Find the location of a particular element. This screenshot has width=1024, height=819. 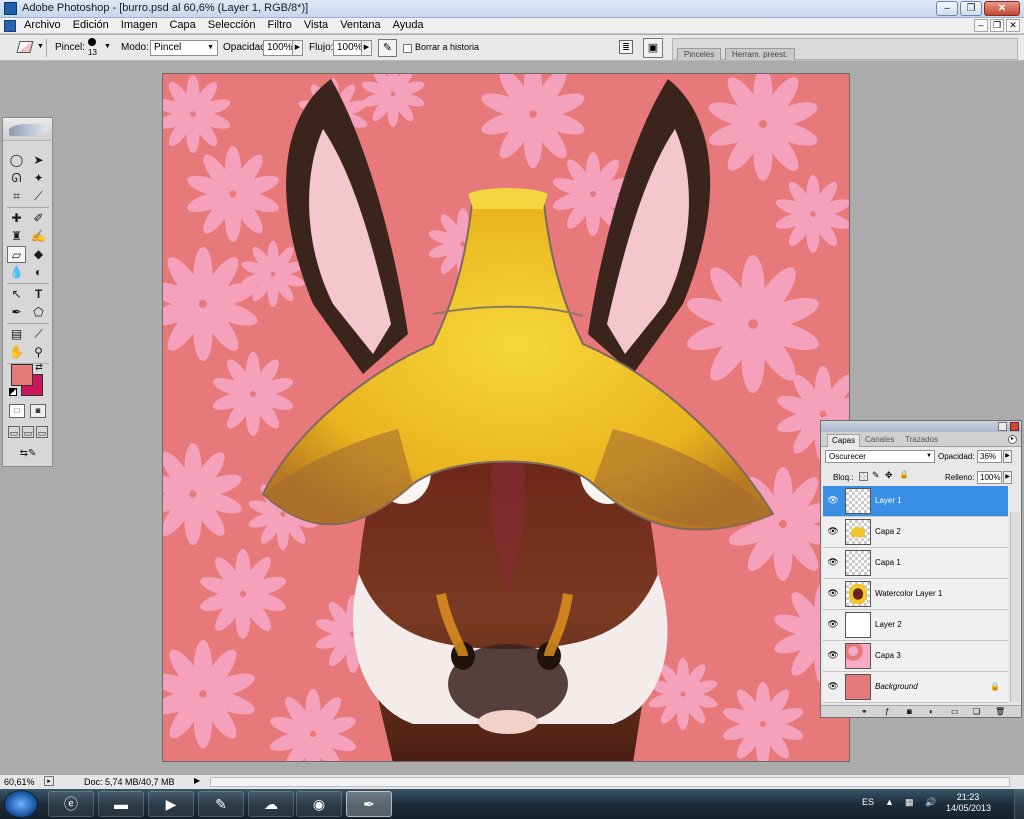

healing-brush-tool-icon: ✚ is located at coordinates (16, 218).